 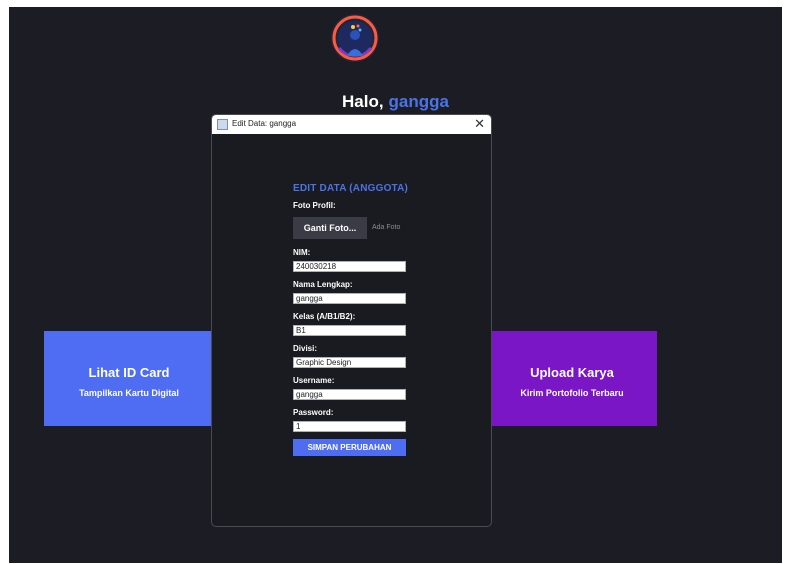 I want to click on username-label: Username:, so click(x=314, y=380).